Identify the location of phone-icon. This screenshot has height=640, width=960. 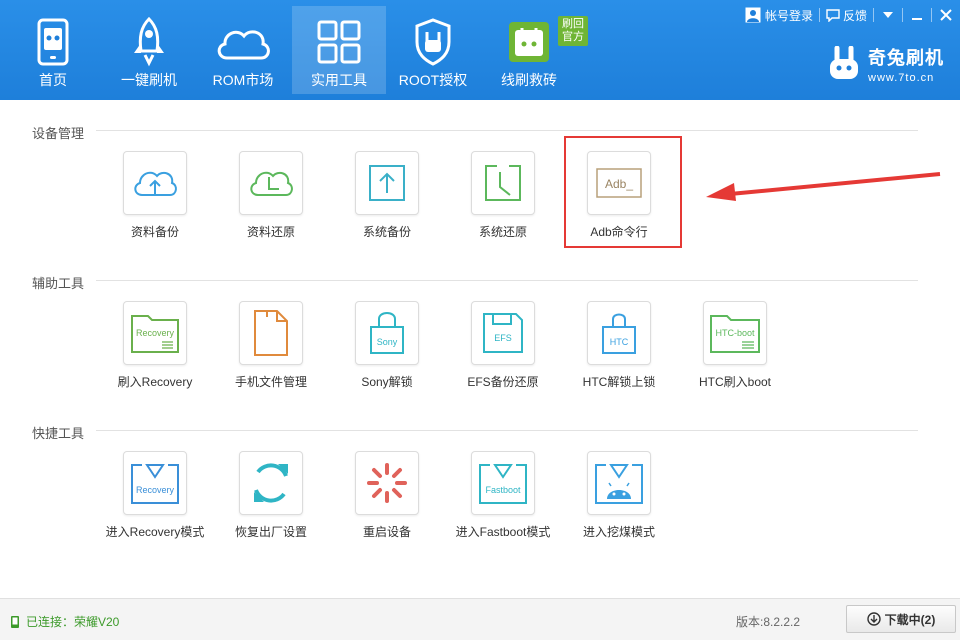
(53, 42).